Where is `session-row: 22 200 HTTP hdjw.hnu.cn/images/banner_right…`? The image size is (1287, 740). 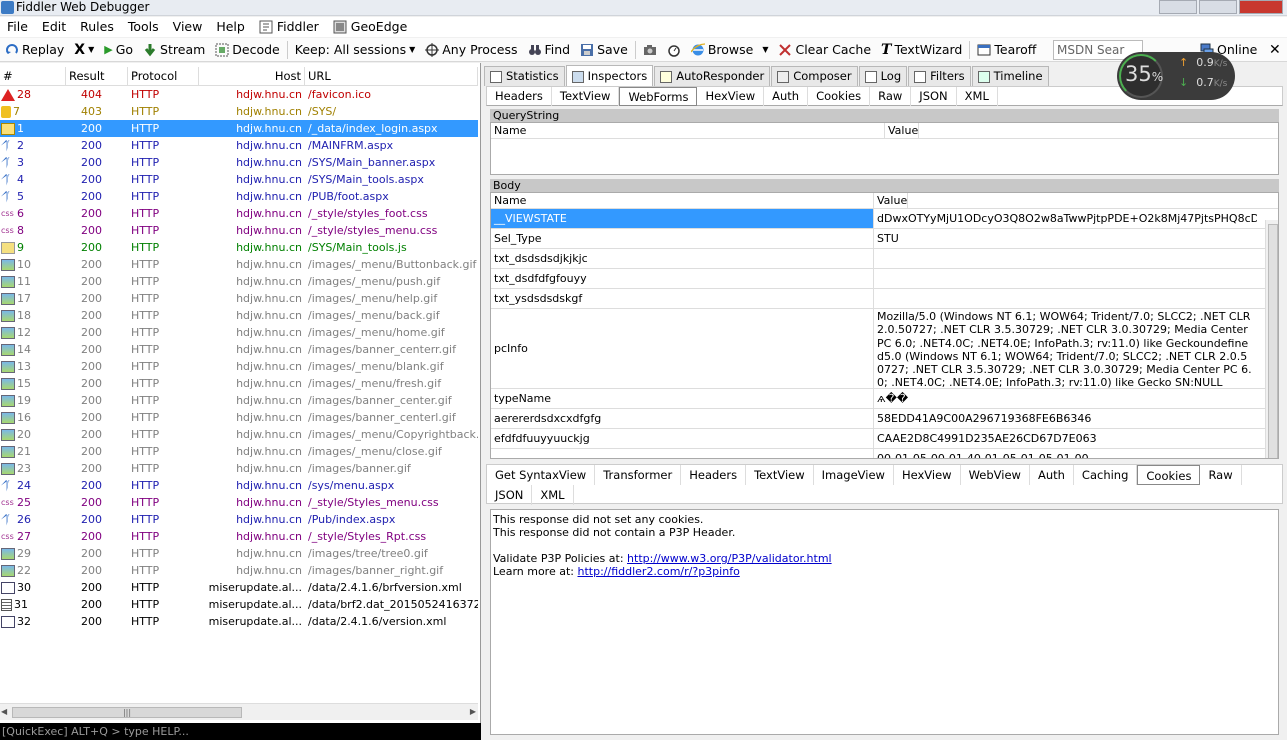
session-row: 22 200 HTTP hdjw.hnu.cn/images/banner_right… is located at coordinates (239, 570).